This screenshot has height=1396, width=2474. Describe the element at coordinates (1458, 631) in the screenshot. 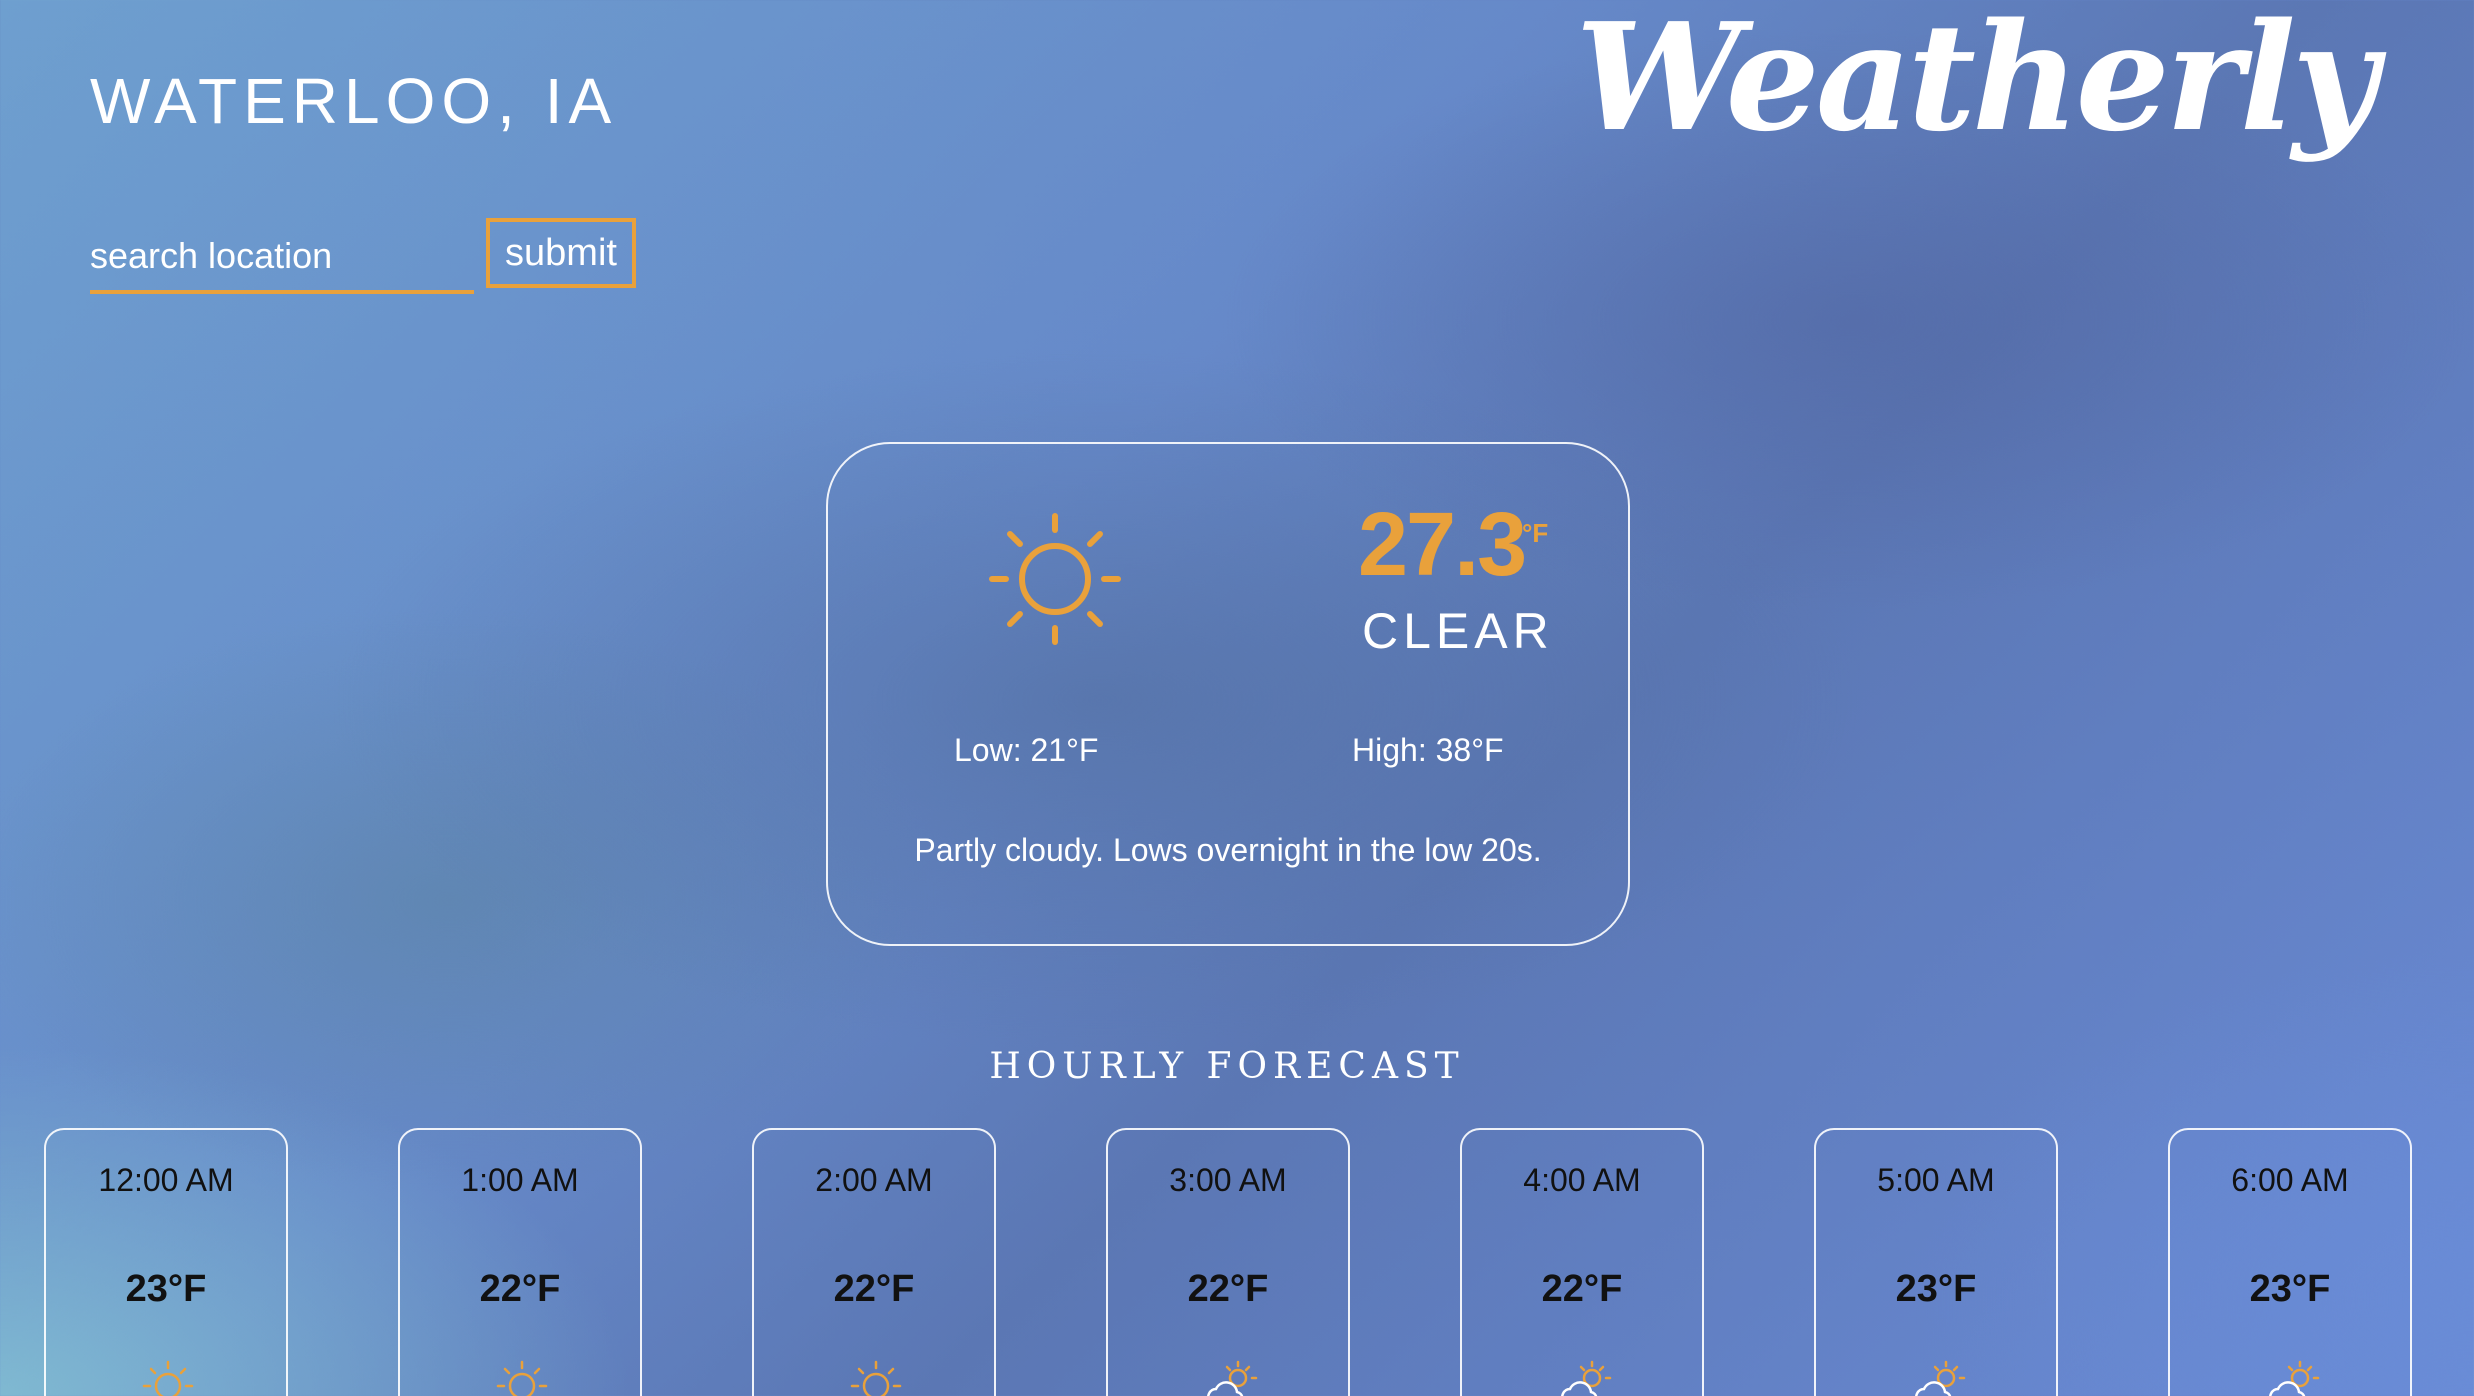

I see `current-condition: CLEAR` at that location.